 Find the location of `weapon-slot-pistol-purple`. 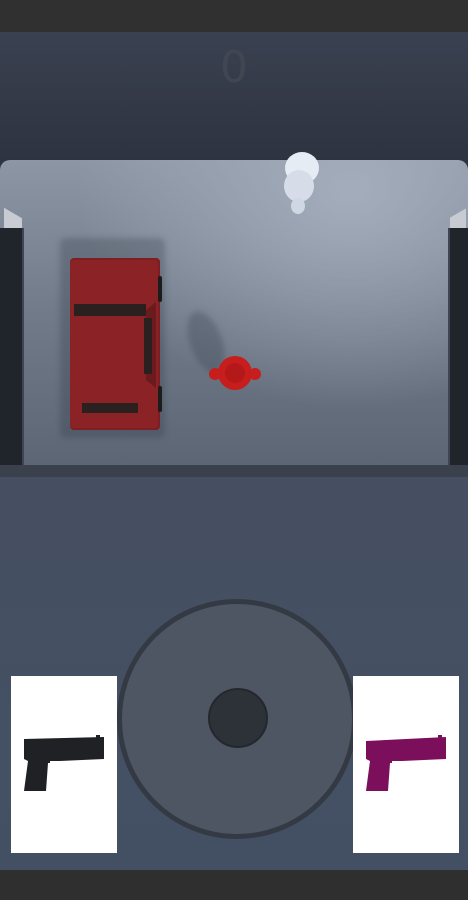

weapon-slot-pistol-purple is located at coordinates (406, 764).